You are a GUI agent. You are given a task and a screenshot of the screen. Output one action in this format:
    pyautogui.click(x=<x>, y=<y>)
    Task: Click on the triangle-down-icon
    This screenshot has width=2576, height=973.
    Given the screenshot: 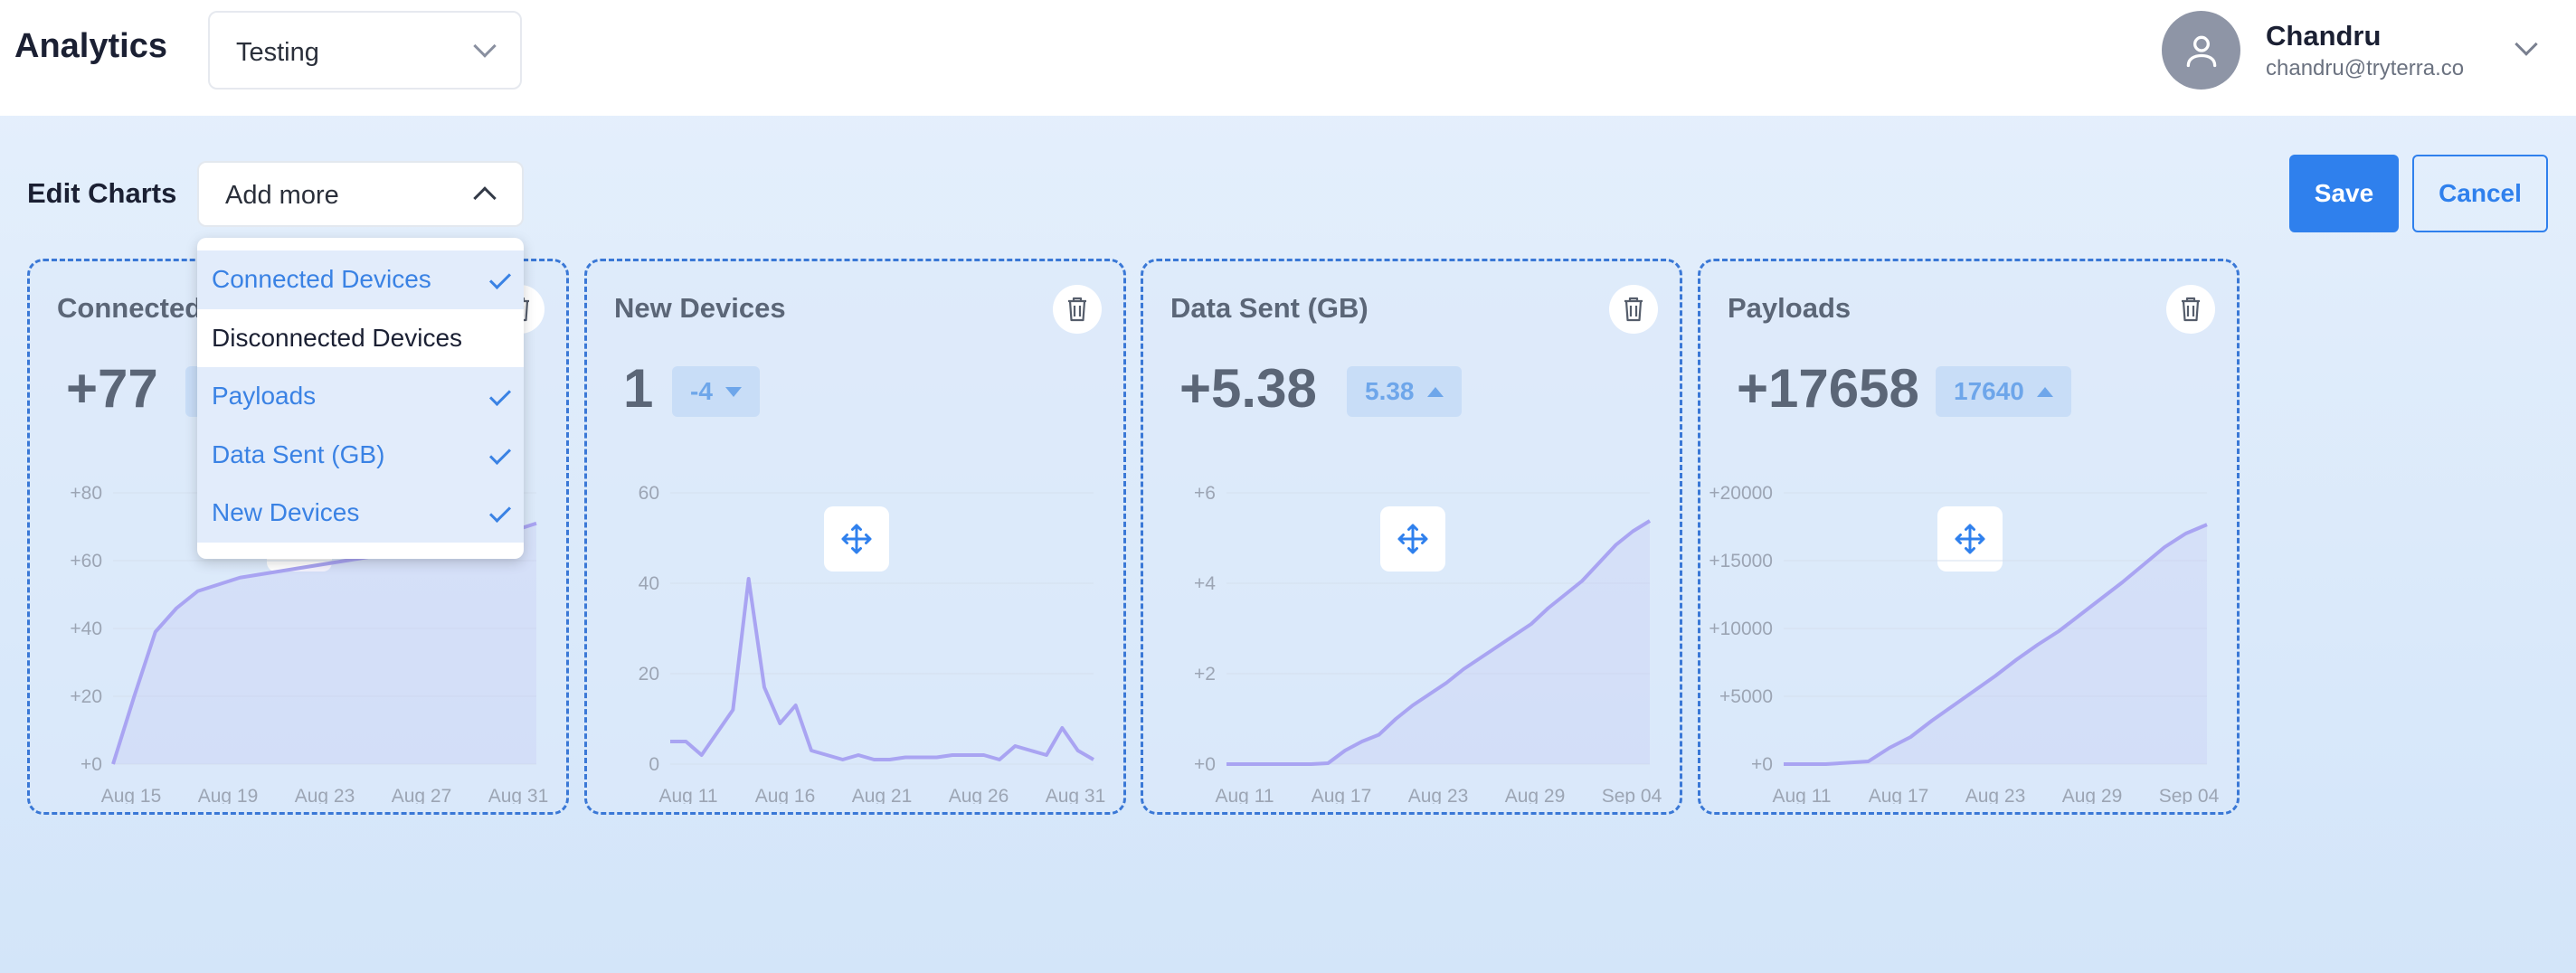 What is the action you would take?
    pyautogui.click(x=733, y=391)
    